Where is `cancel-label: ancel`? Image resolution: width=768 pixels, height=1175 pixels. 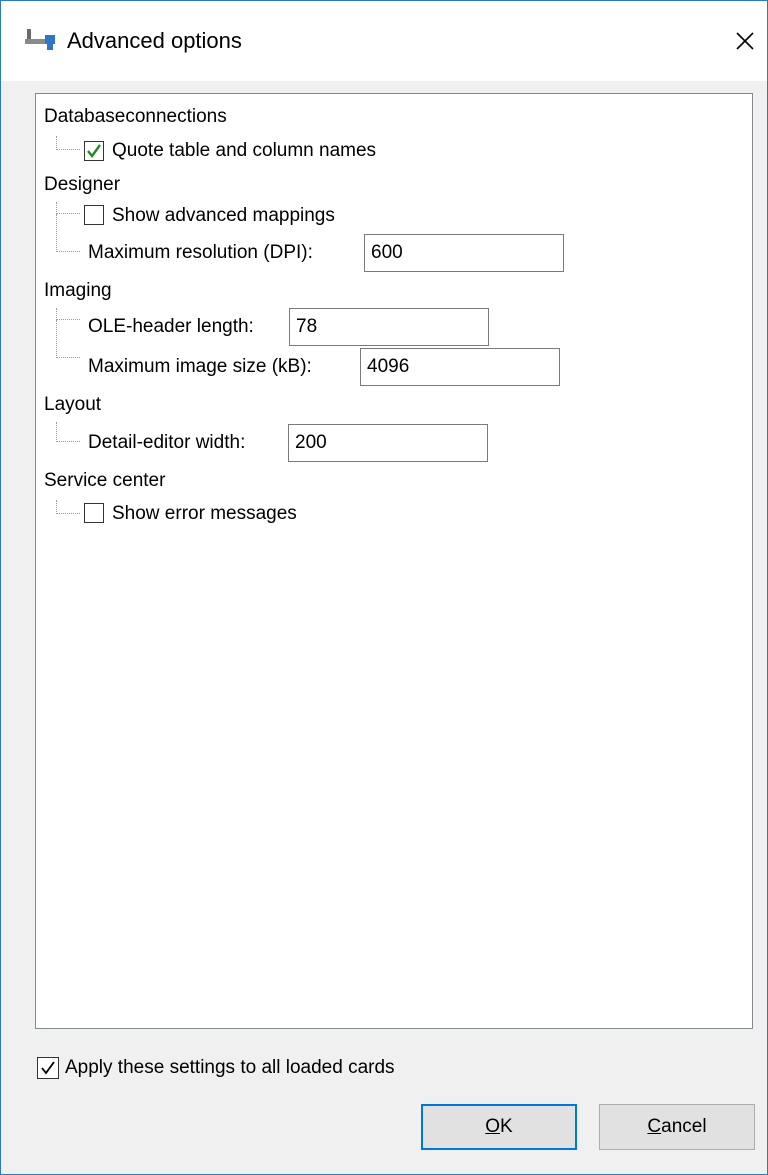
cancel-label: ancel is located at coordinates (684, 1126).